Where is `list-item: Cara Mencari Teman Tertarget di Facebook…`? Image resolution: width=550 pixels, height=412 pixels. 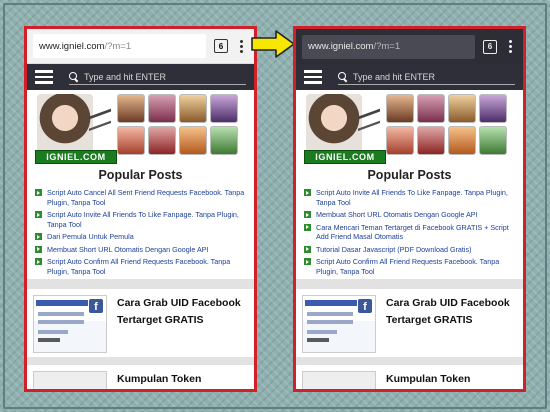 list-item: Cara Mencari Teman Tertarget di Facebook… is located at coordinates (410, 232).